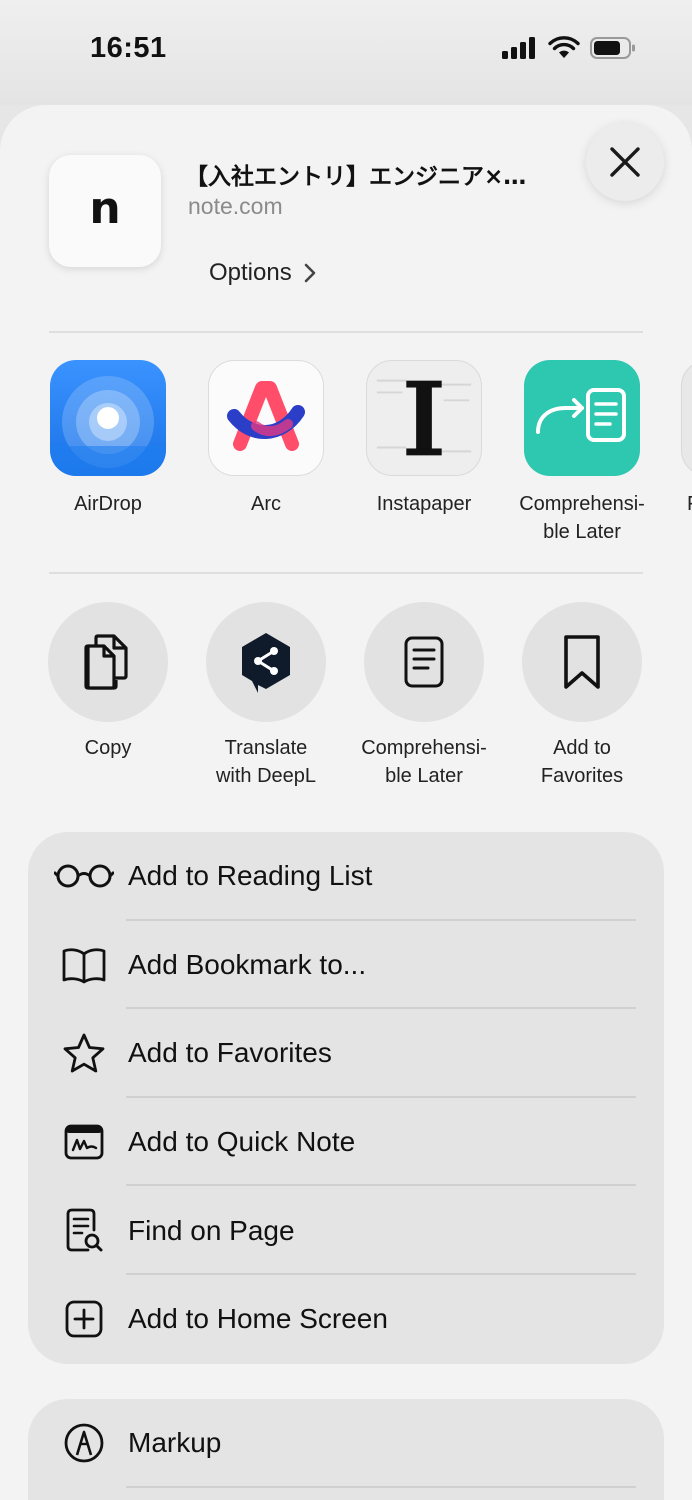  I want to click on menu-label: Add to Quick Note, so click(242, 1142).